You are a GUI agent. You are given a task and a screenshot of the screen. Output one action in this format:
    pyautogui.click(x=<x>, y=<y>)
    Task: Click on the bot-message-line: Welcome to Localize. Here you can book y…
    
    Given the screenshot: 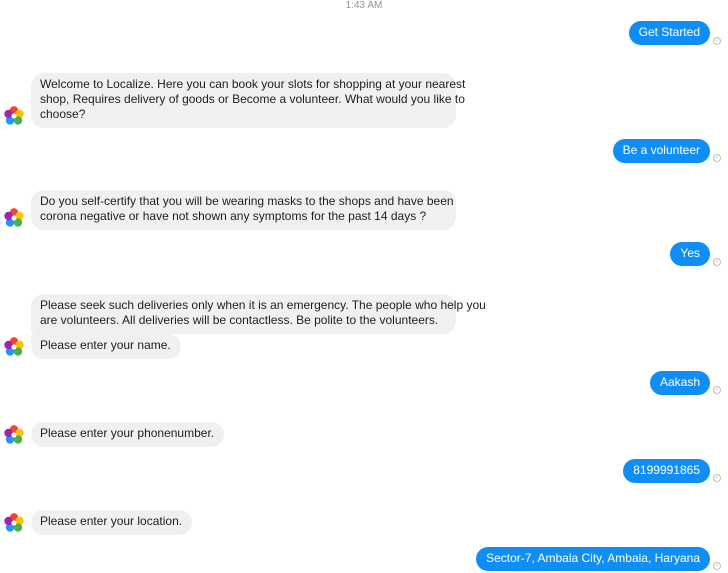 What is the action you would take?
    pyautogui.click(x=253, y=84)
    